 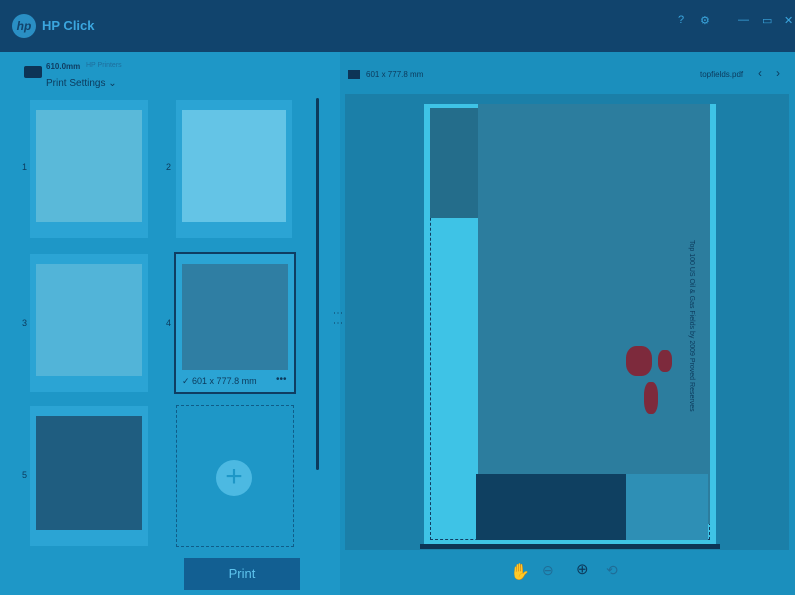 What do you see at coordinates (520, 572) in the screenshot?
I see `pan-hand-icon: ✋` at bounding box center [520, 572].